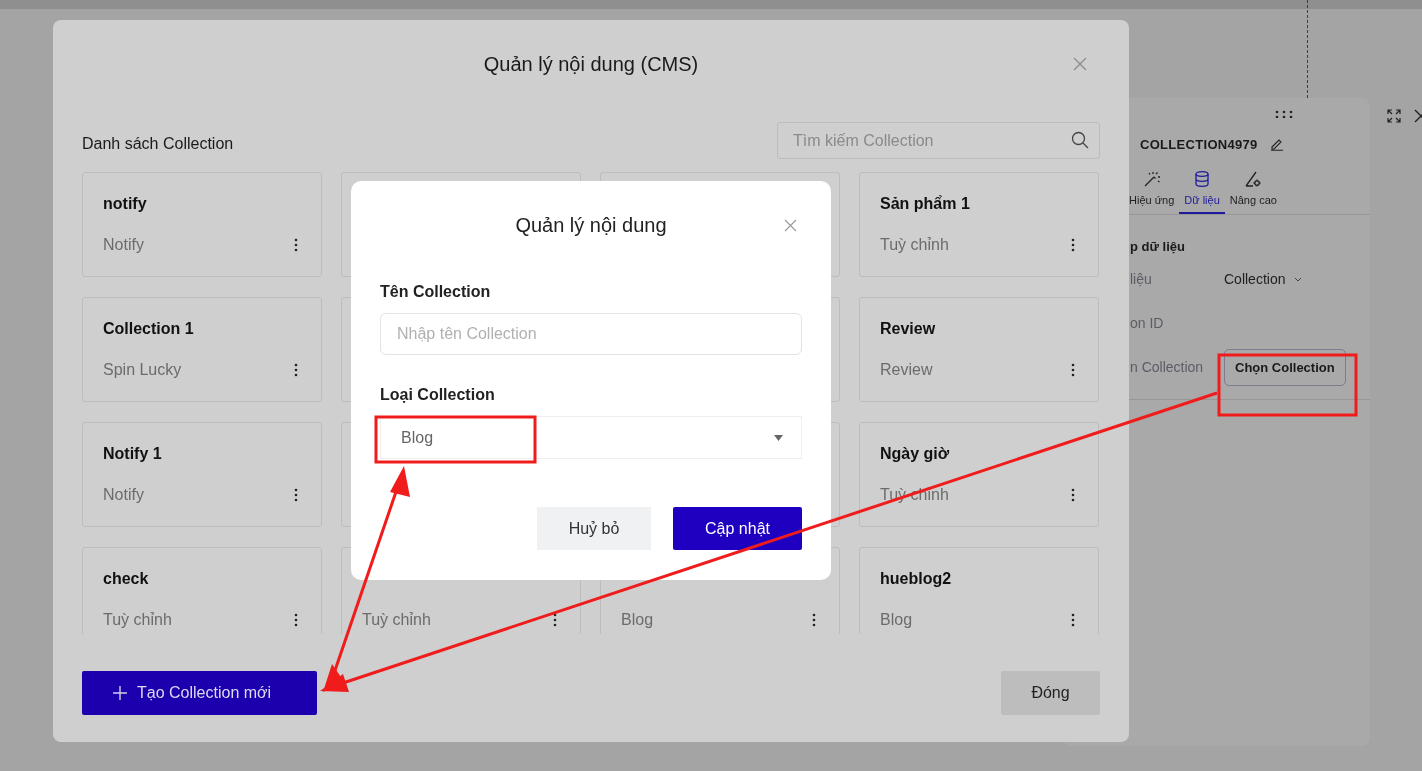 The height and width of the screenshot is (771, 1422). Describe the element at coordinates (132, 453) in the screenshot. I see `collection-name: Notify 1` at that location.